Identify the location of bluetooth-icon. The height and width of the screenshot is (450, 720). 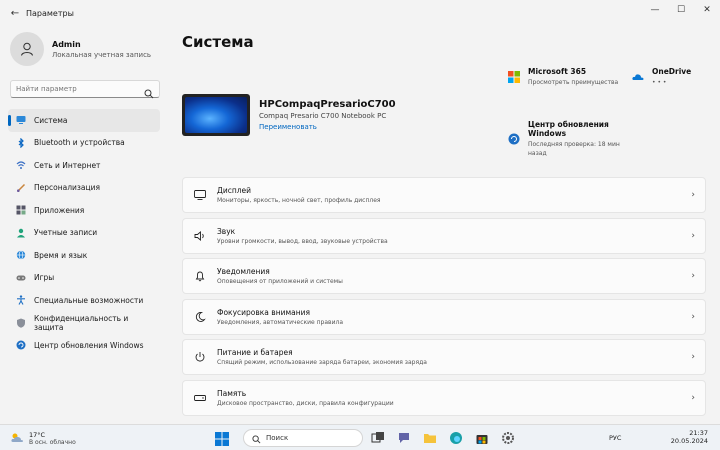
(21, 142).